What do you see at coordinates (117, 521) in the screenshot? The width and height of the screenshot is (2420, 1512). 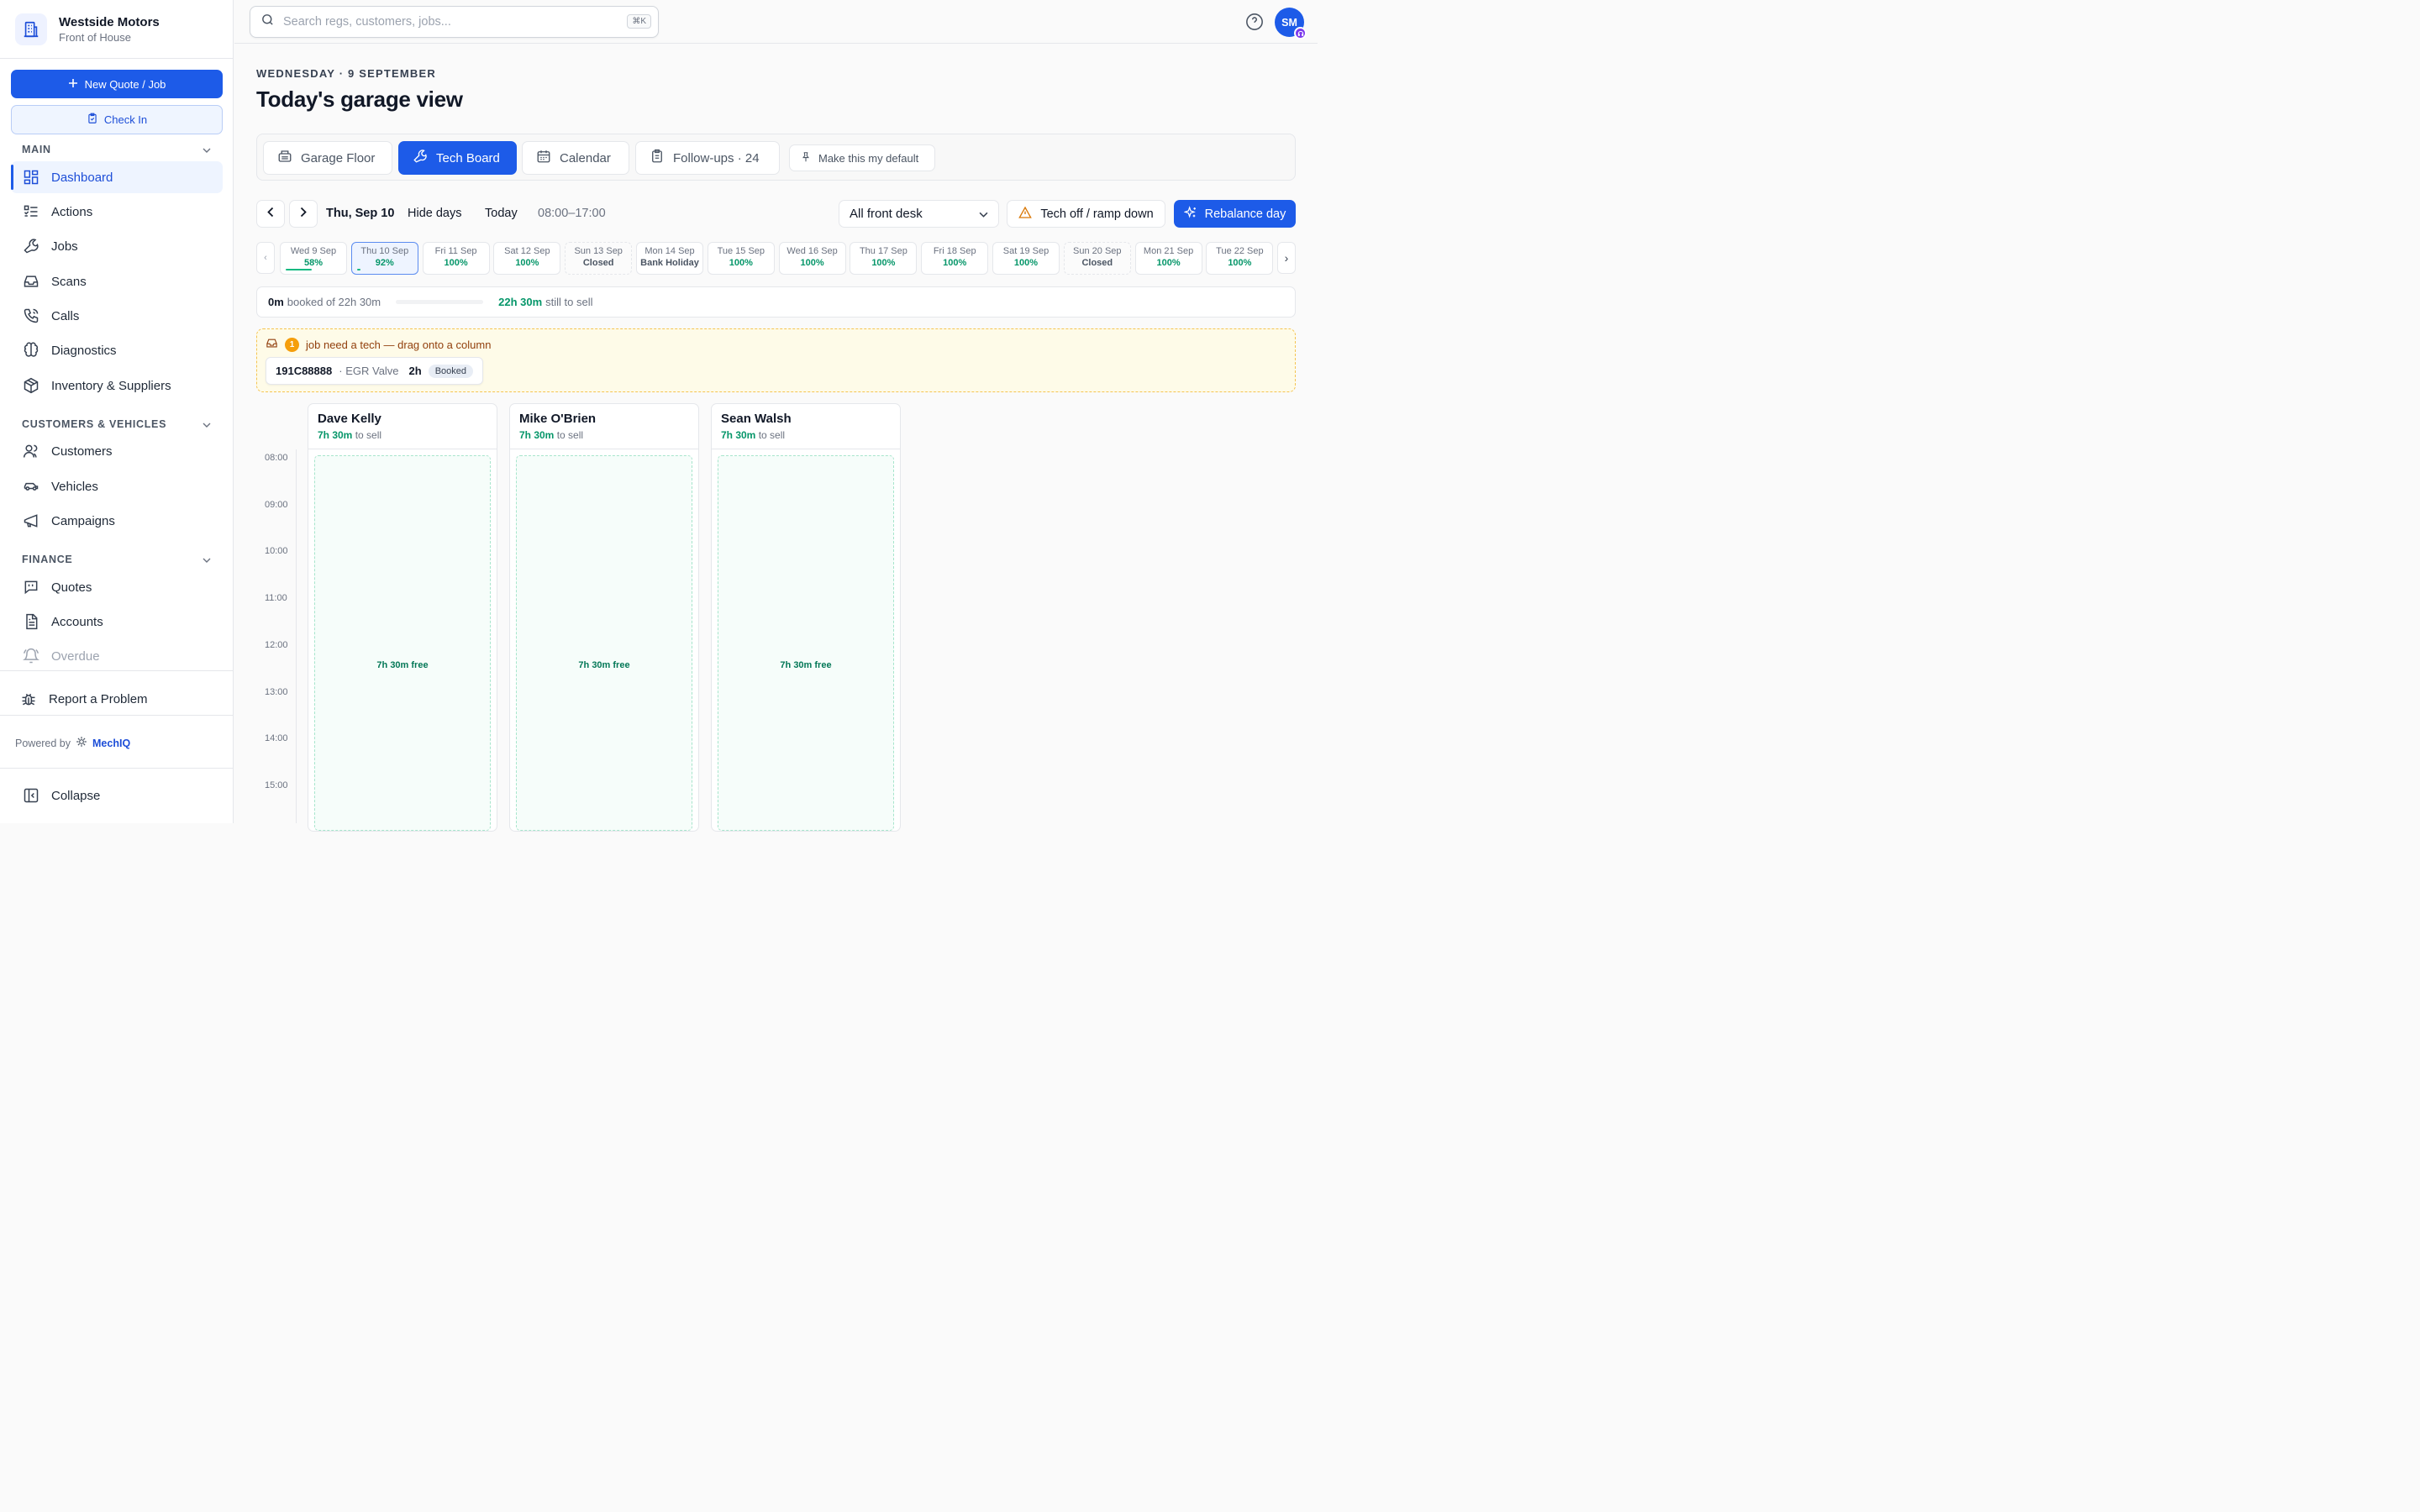 I see `sidebar-item-campaigns: Campaigns` at bounding box center [117, 521].